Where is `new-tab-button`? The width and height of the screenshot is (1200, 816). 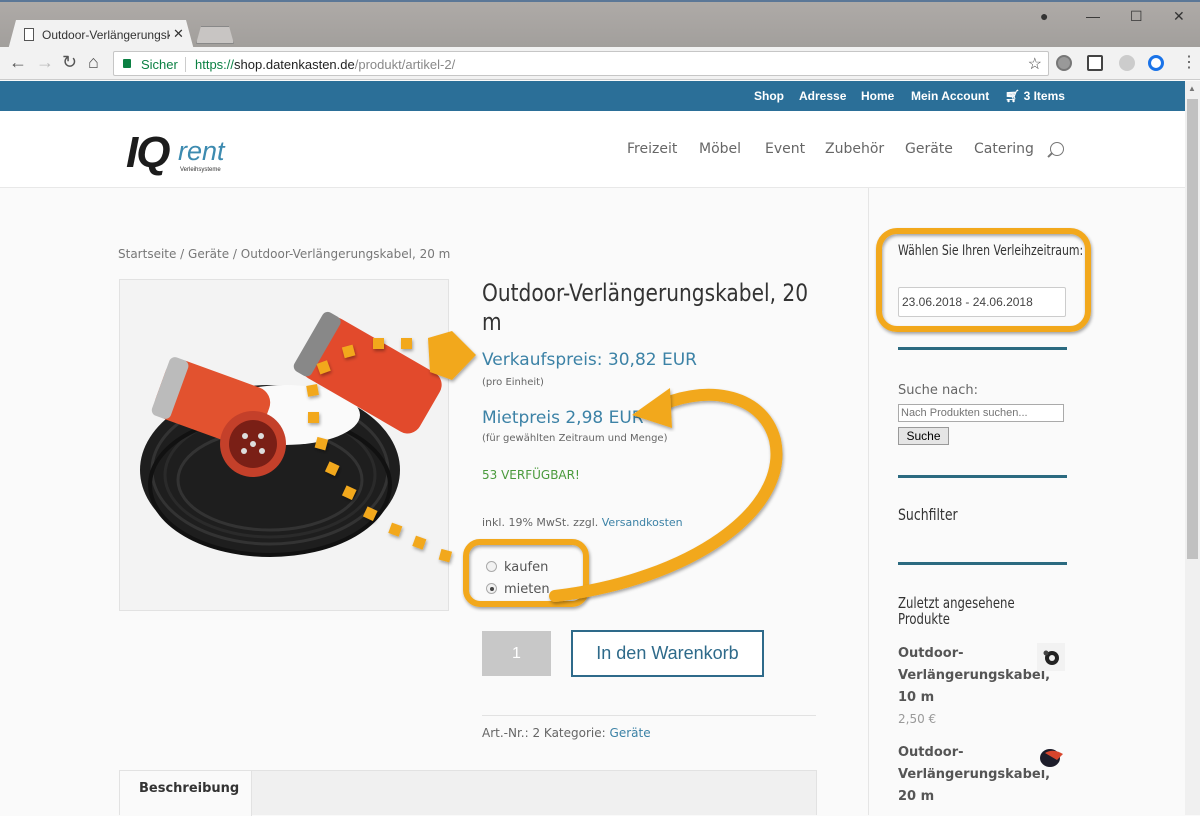 new-tab-button is located at coordinates (215, 35).